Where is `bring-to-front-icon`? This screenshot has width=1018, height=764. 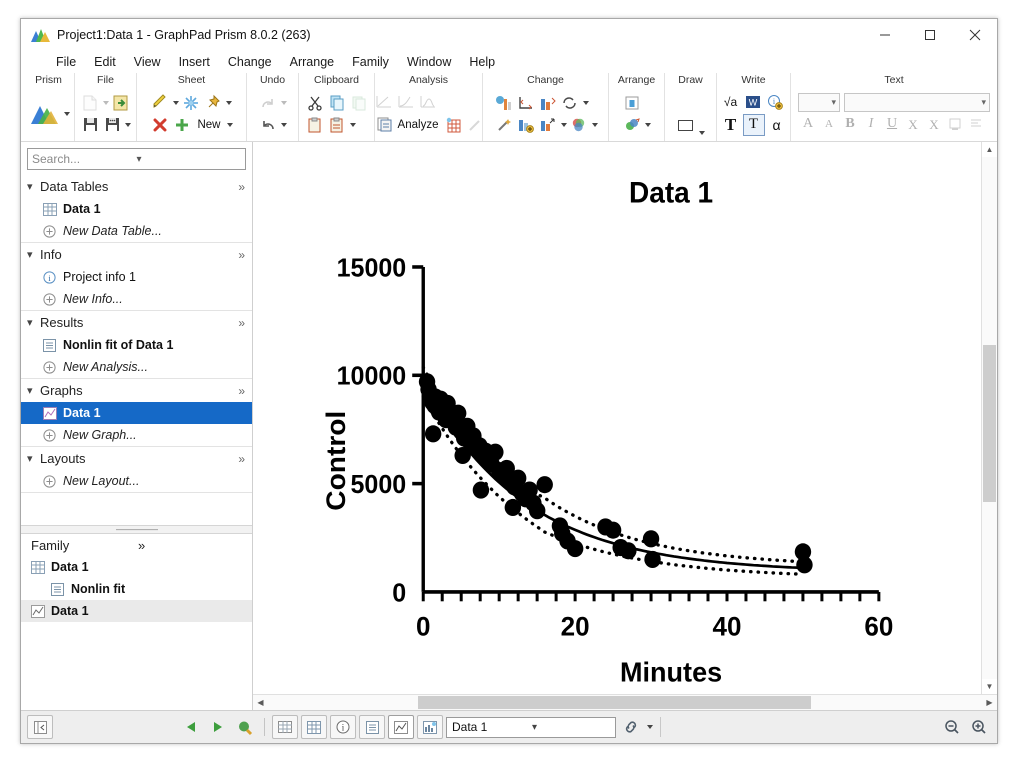 bring-to-front-icon is located at coordinates (632, 103).